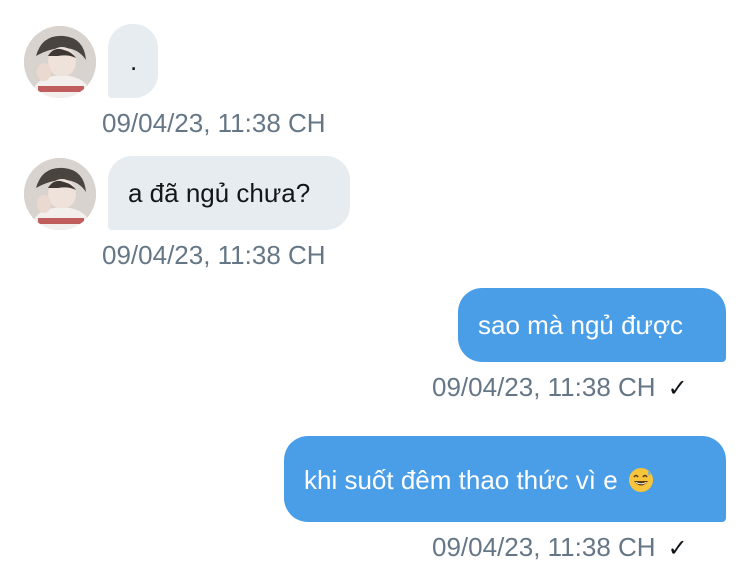  I want to click on message-text: khi suốt đêm thao thức vì e, so click(461, 480).